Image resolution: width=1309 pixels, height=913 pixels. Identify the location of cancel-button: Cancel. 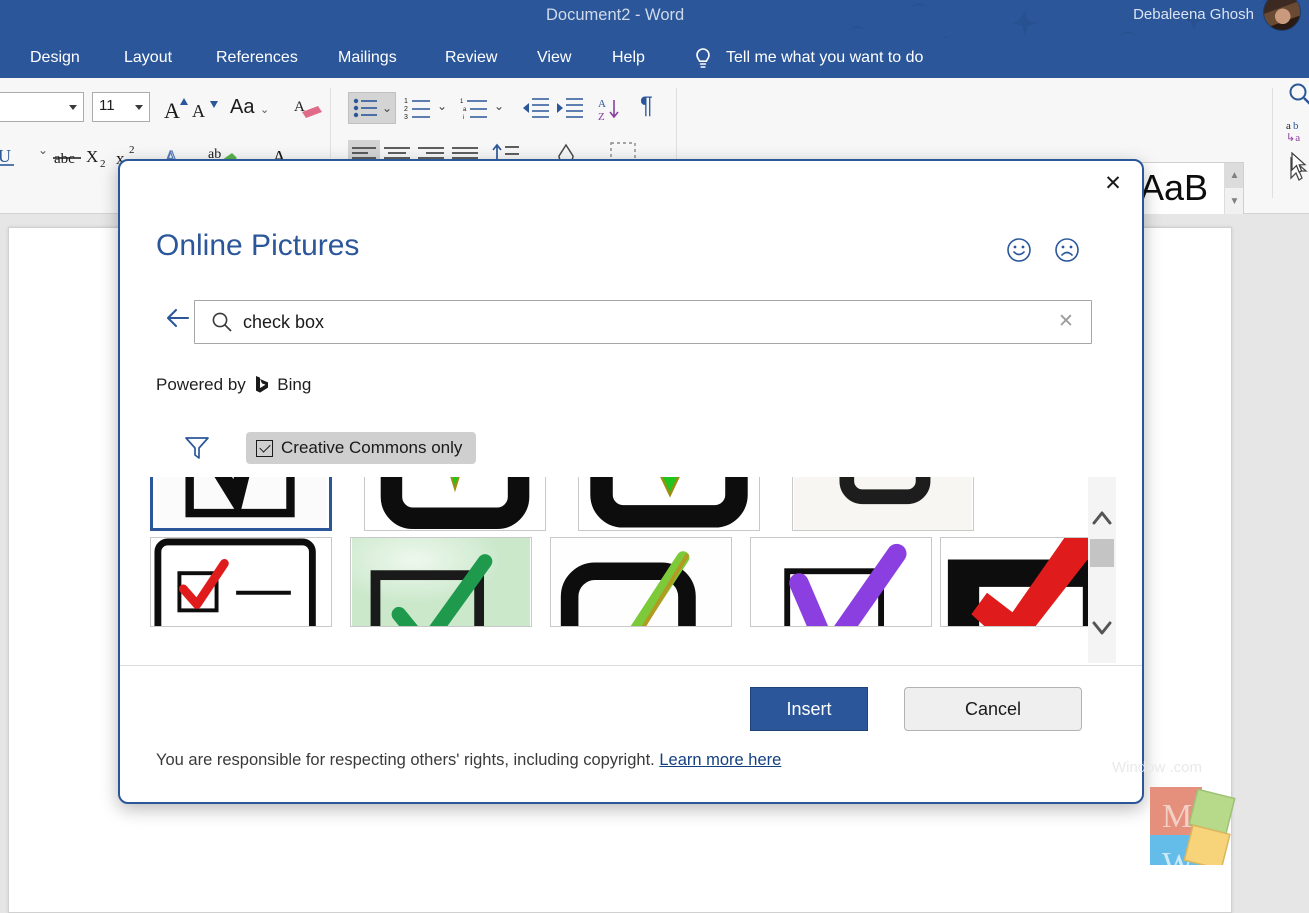
(993, 709).